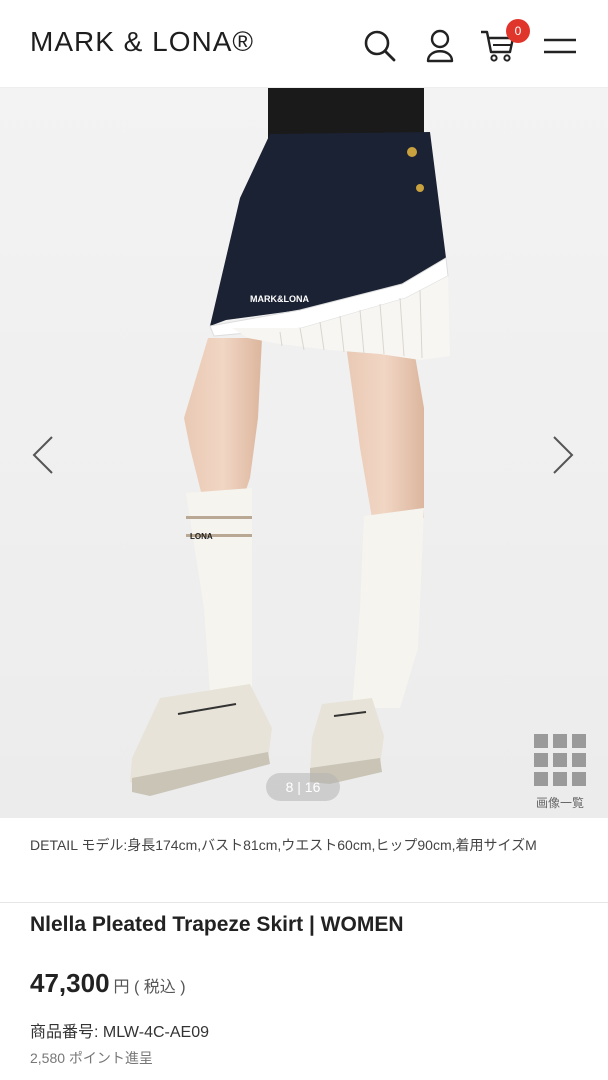  Describe the element at coordinates (440, 46) in the screenshot. I see `user-icon` at that location.